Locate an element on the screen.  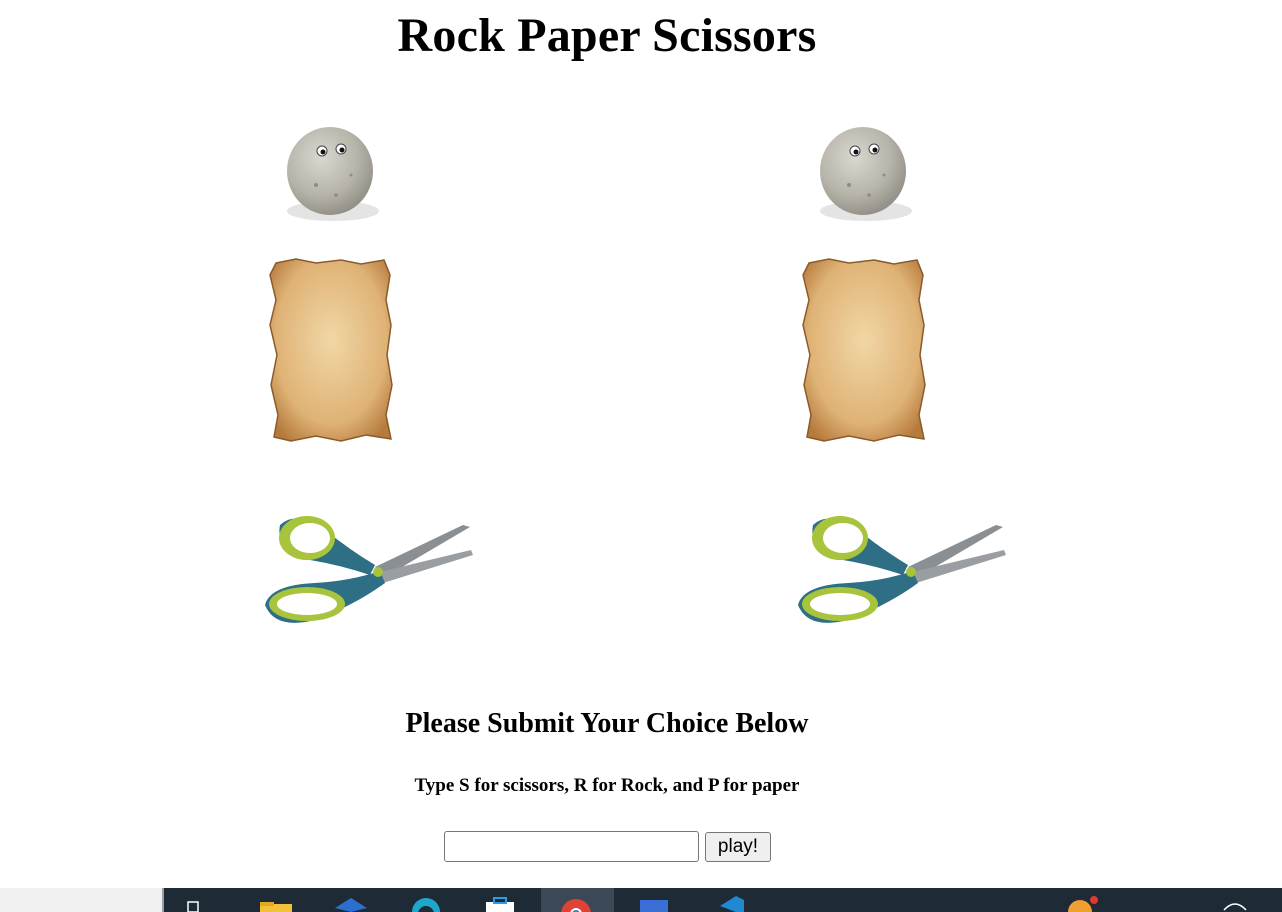
chrome-icon is located at coordinates (576, 903).